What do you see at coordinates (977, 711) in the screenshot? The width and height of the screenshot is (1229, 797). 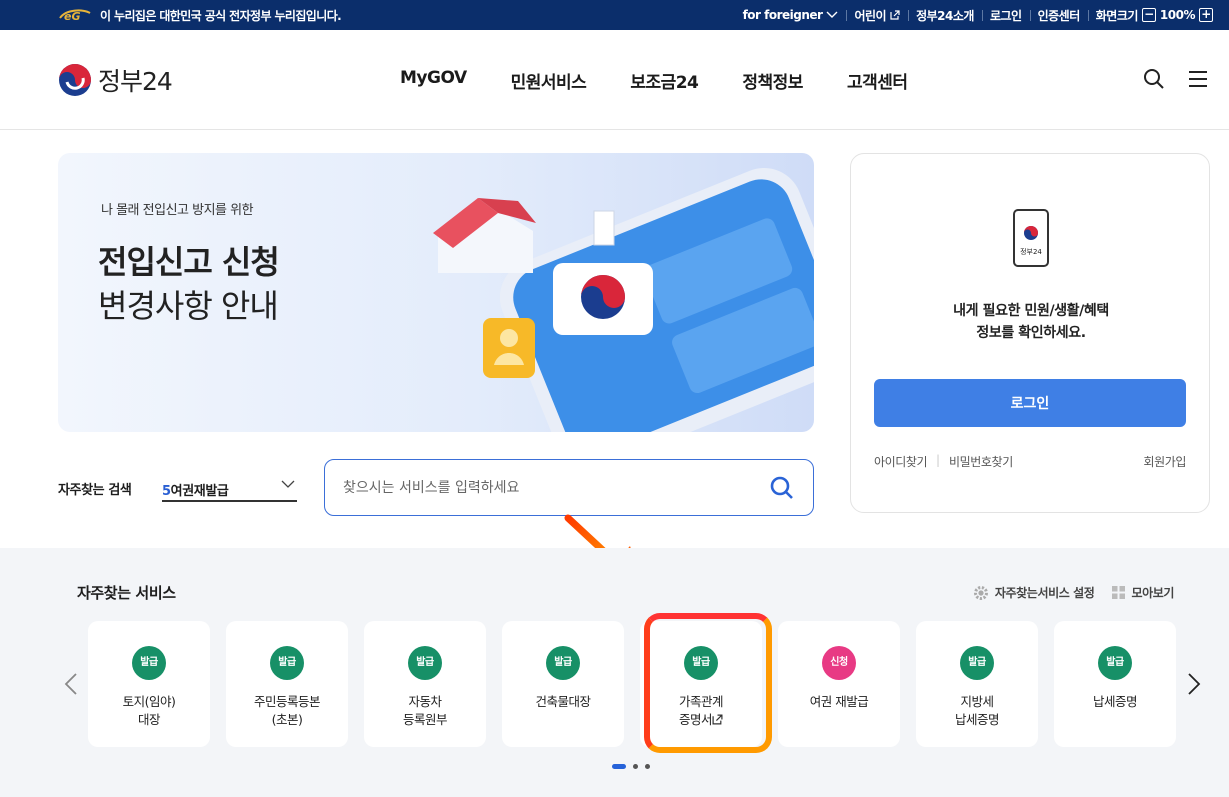 I see `service-card-label: 지방세 납세증명` at bounding box center [977, 711].